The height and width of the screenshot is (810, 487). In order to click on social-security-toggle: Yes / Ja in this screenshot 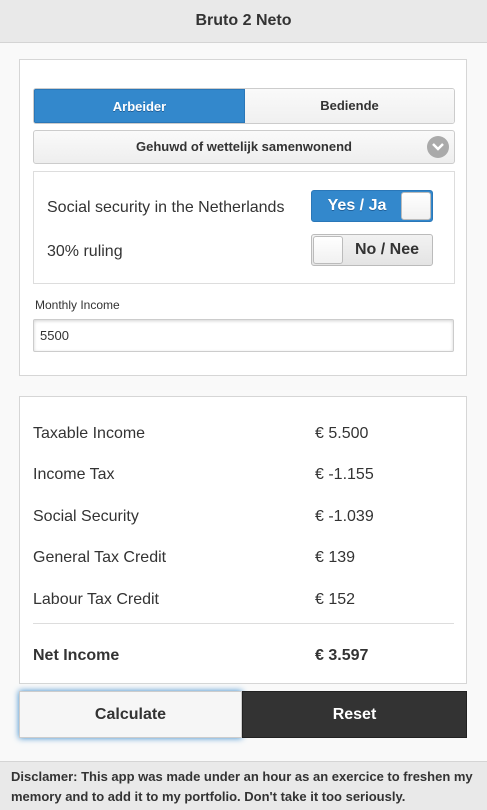, I will do `click(372, 206)`.